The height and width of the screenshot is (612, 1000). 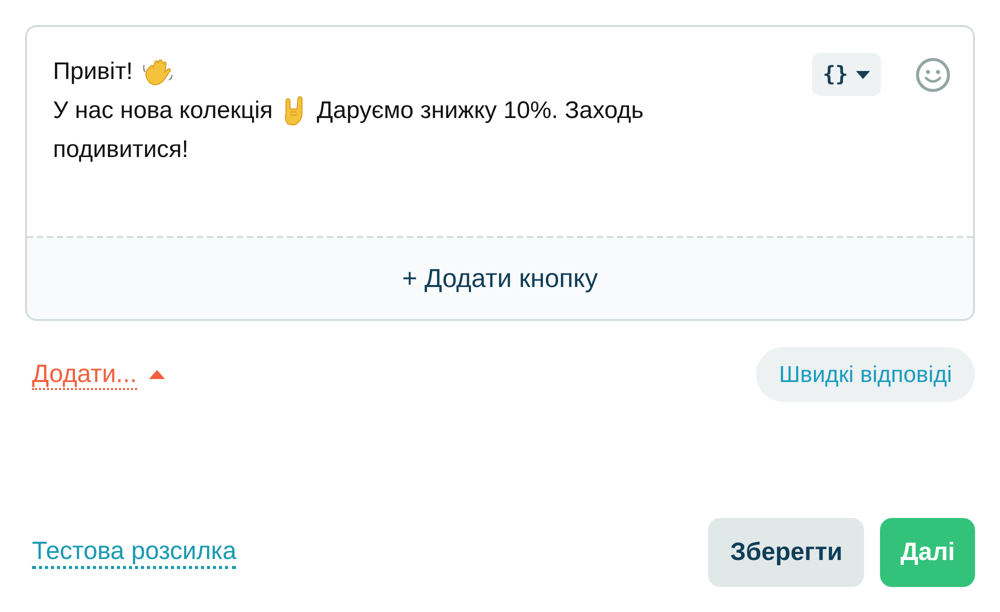 What do you see at coordinates (846, 74) in the screenshot?
I see `variables-button: {}` at bounding box center [846, 74].